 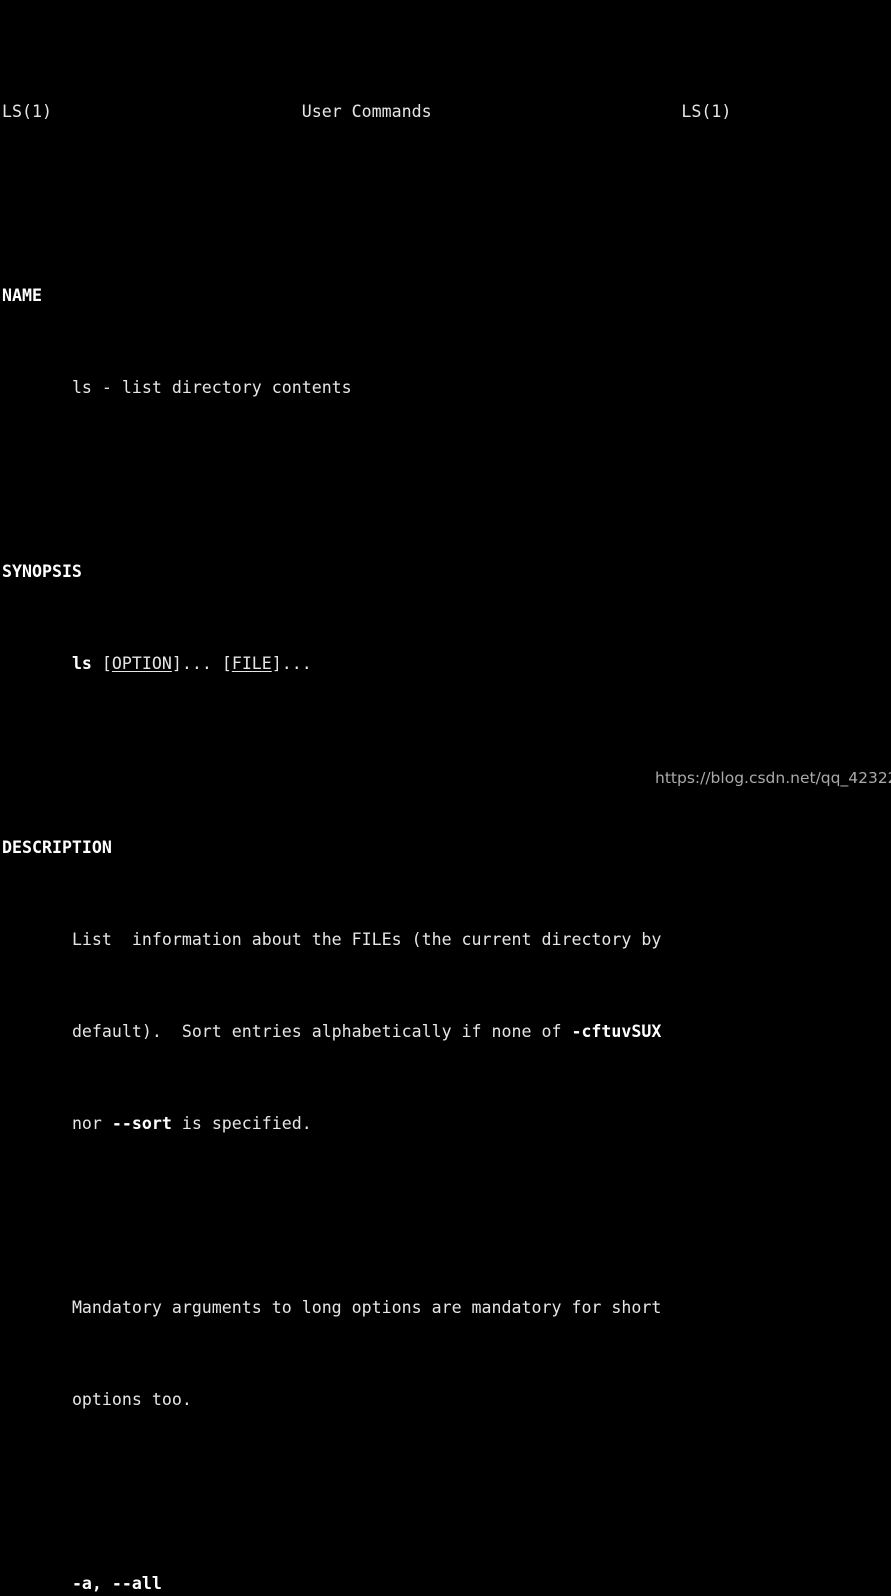 What do you see at coordinates (251, 663) in the screenshot?
I see `synopsis-file-token-top: FILE` at bounding box center [251, 663].